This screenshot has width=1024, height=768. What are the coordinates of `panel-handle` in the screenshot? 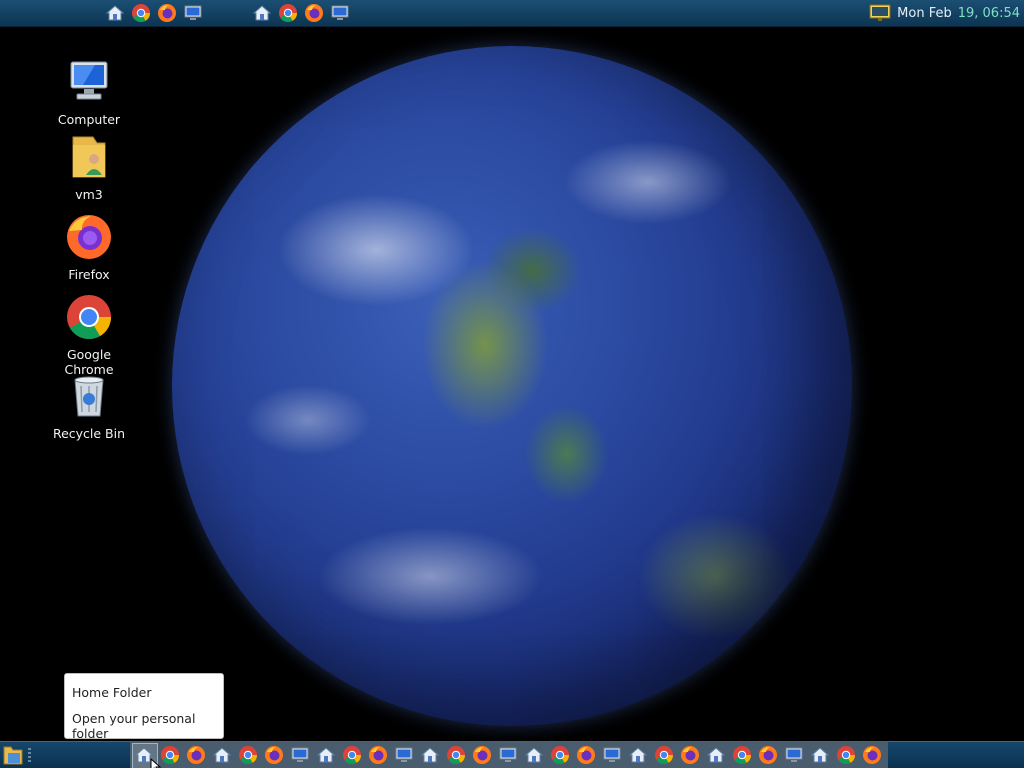 It's located at (29, 755).